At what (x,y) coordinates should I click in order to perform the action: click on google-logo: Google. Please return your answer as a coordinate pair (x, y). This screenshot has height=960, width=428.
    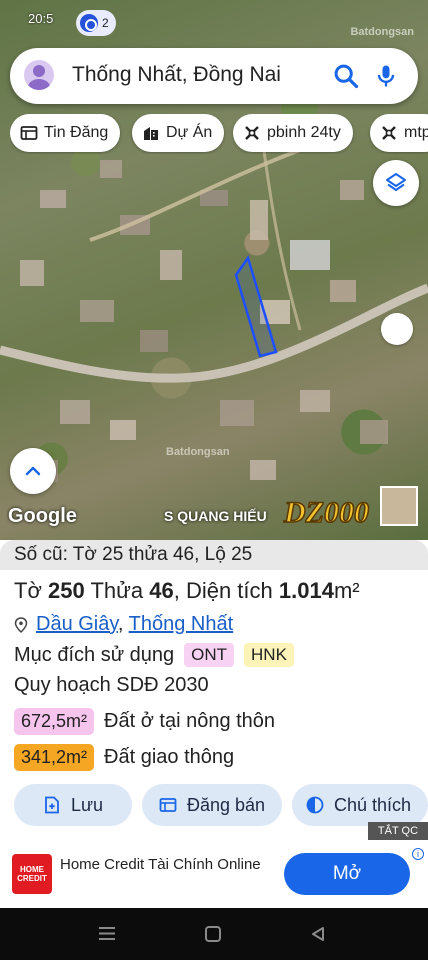
    Looking at the image, I should click on (42, 516).